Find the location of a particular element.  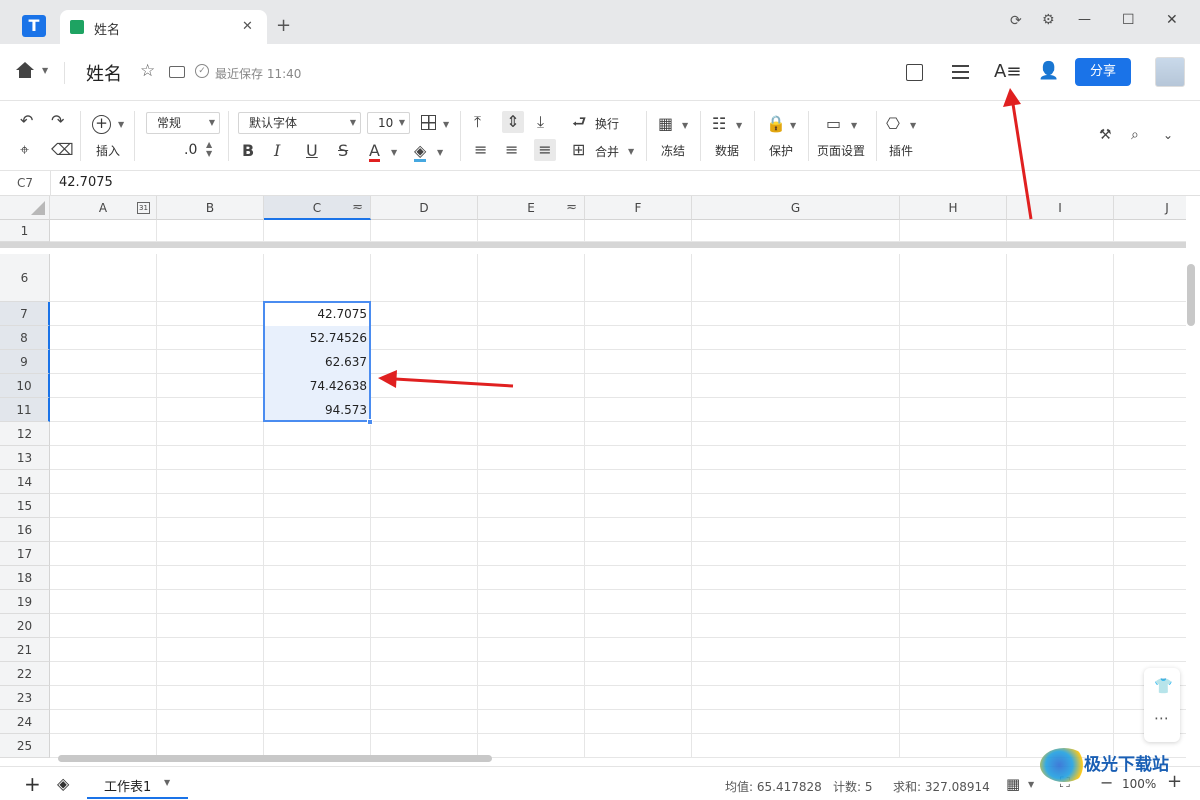

annotation-arrow-cells-head is located at coordinates (387, 379).